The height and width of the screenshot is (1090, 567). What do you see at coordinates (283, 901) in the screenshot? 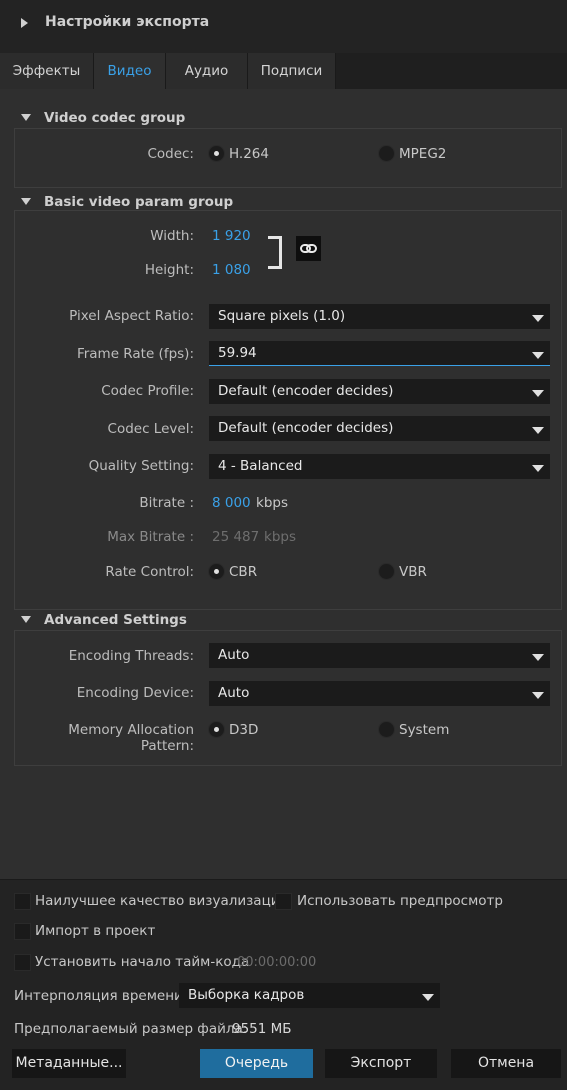
I see `use-preview-checkbox` at bounding box center [283, 901].